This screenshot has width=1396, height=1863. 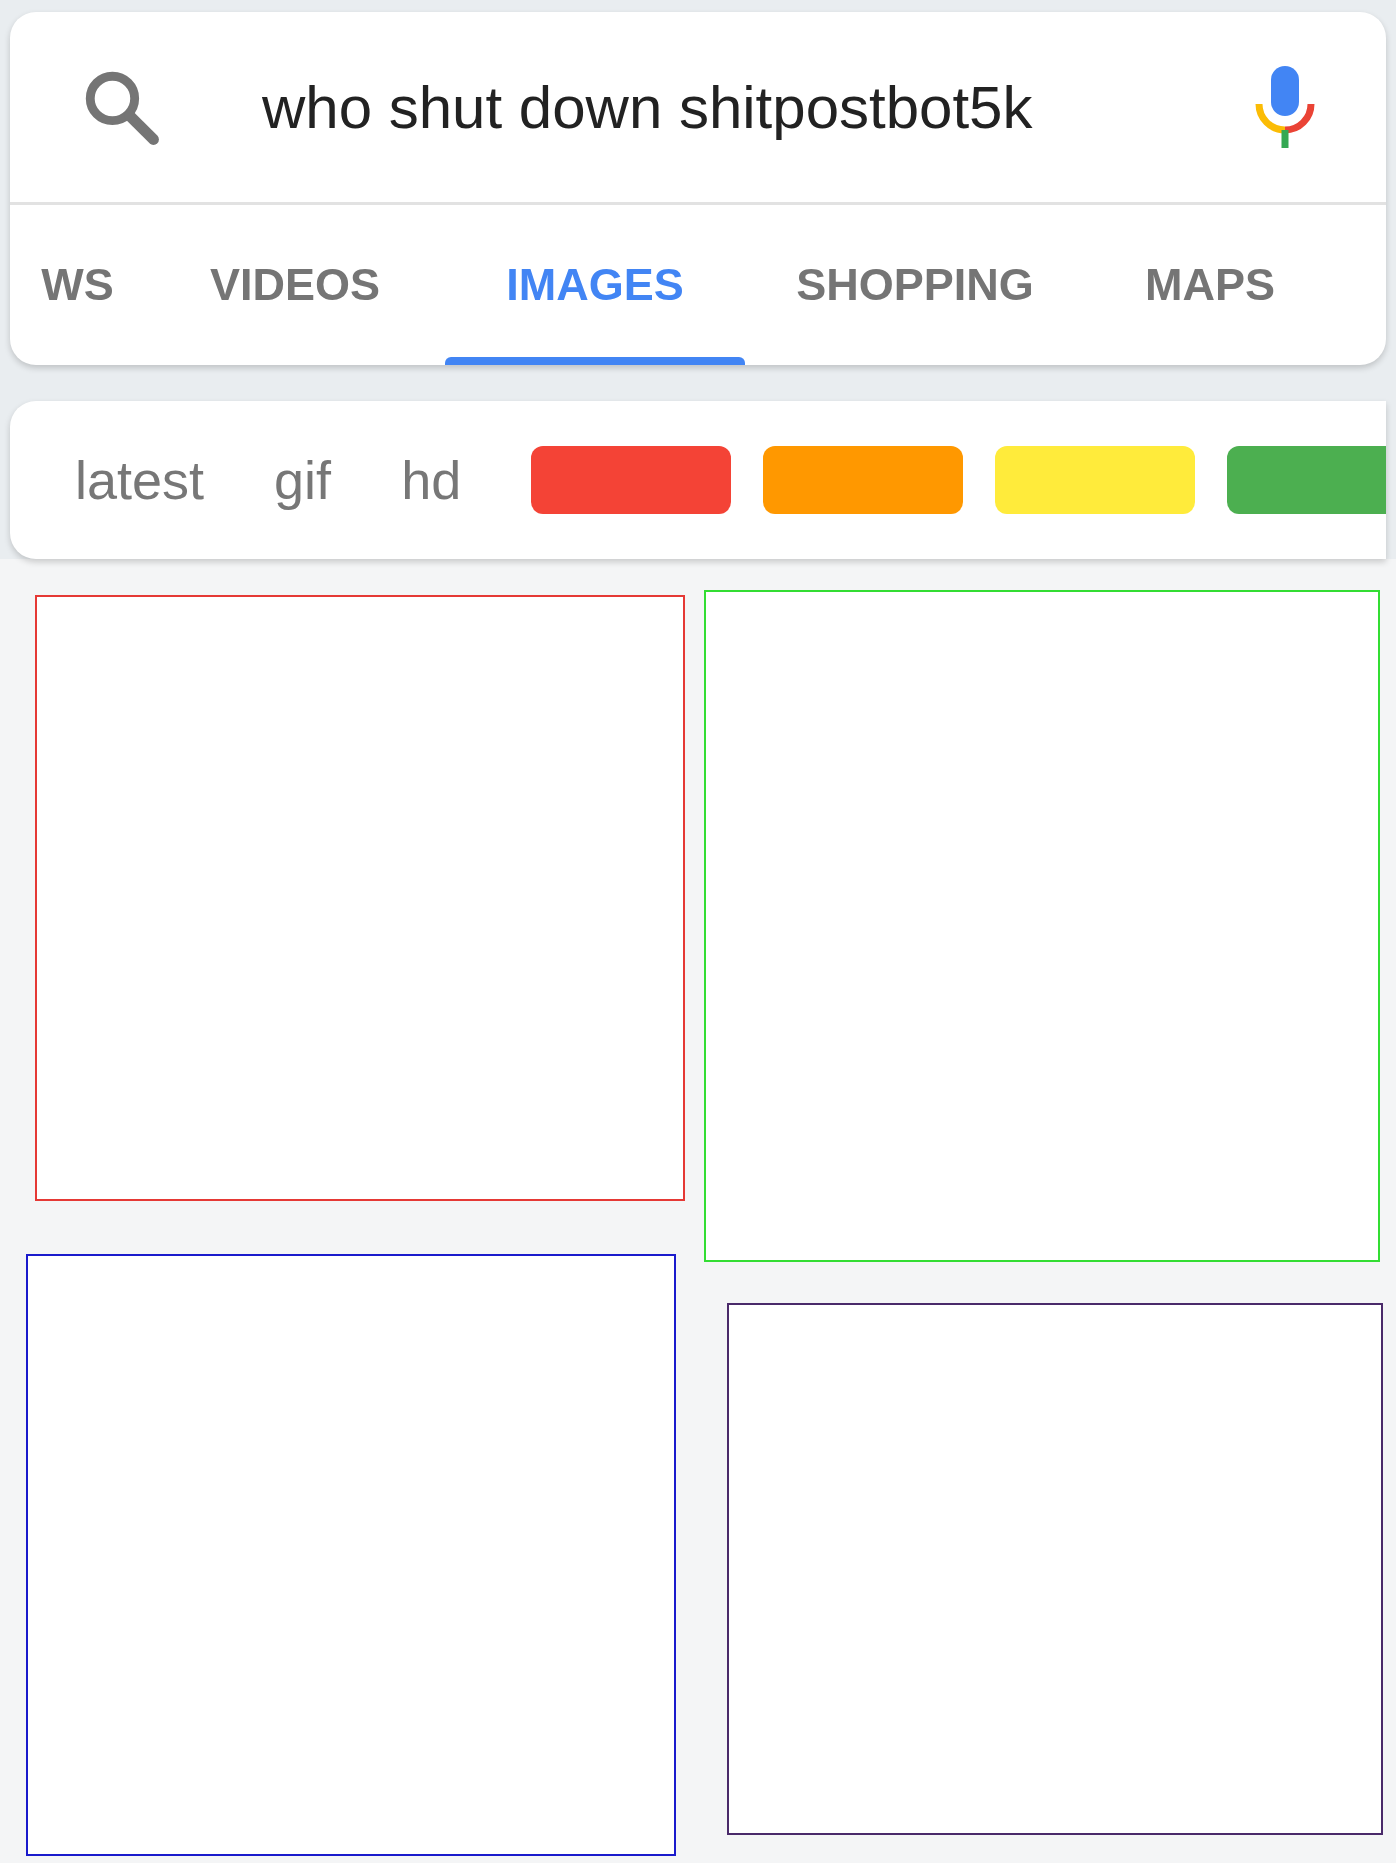 What do you see at coordinates (1055, 1569) in the screenshot?
I see `image-result` at bounding box center [1055, 1569].